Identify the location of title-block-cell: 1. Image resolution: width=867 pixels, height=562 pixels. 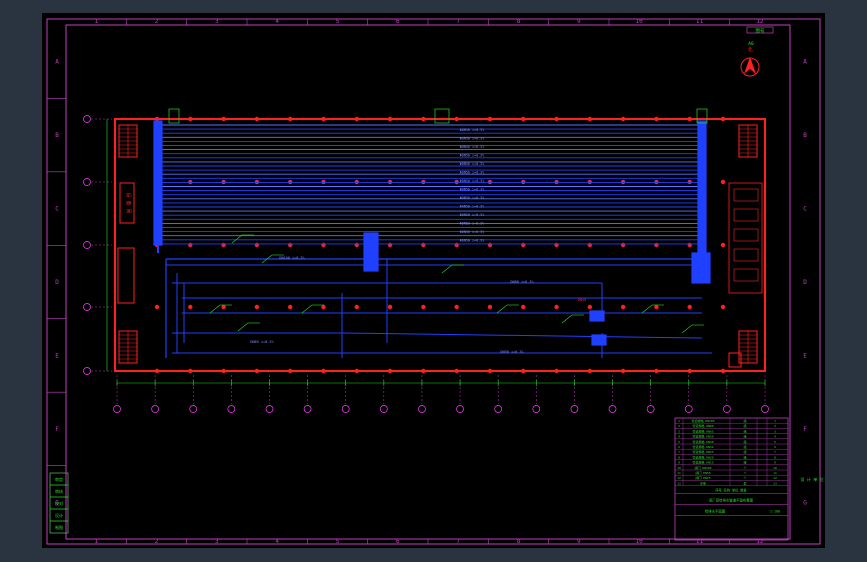
(679, 421).